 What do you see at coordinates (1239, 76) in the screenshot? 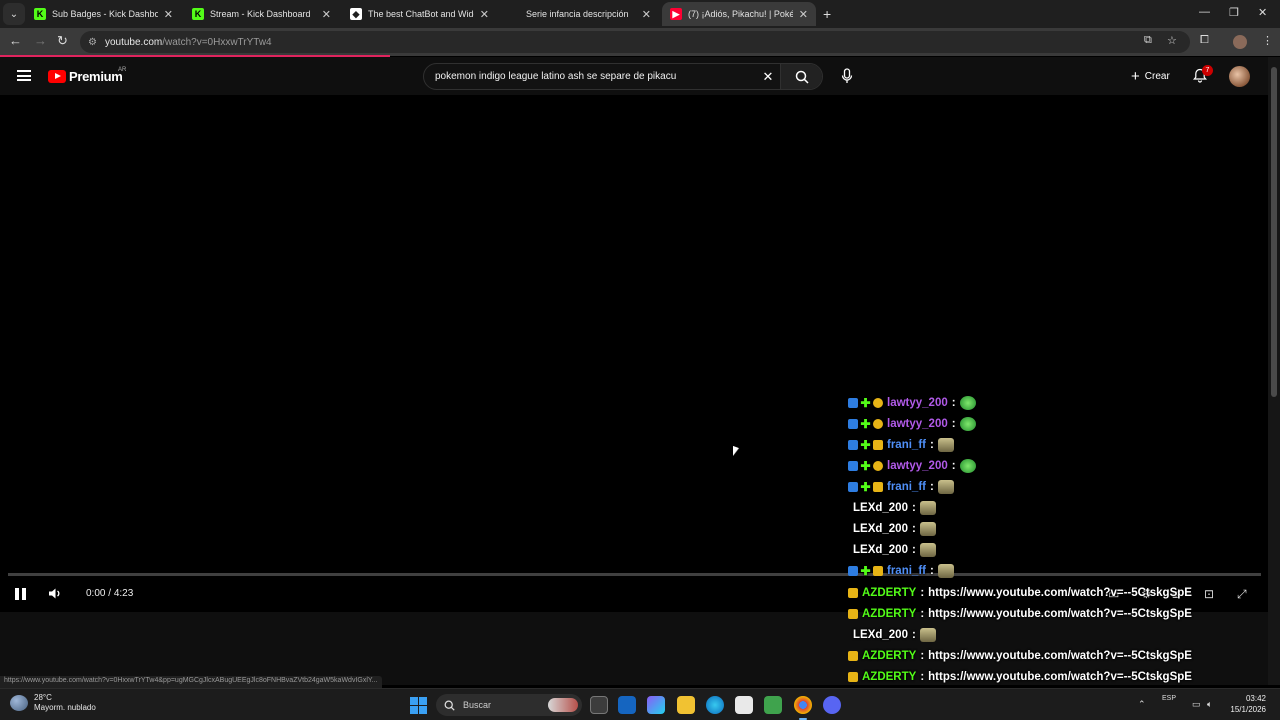
I see `account-avatar` at bounding box center [1239, 76].